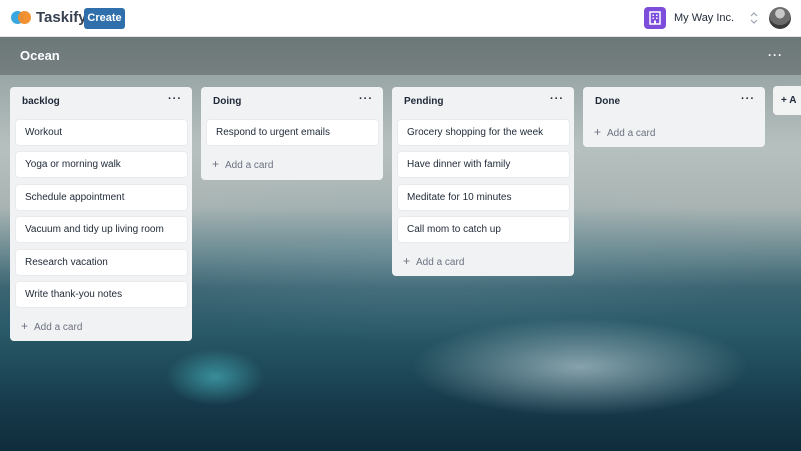 Image resolution: width=801 pixels, height=451 pixels. I want to click on card-list: Respond to urgent emails, so click(292, 136).